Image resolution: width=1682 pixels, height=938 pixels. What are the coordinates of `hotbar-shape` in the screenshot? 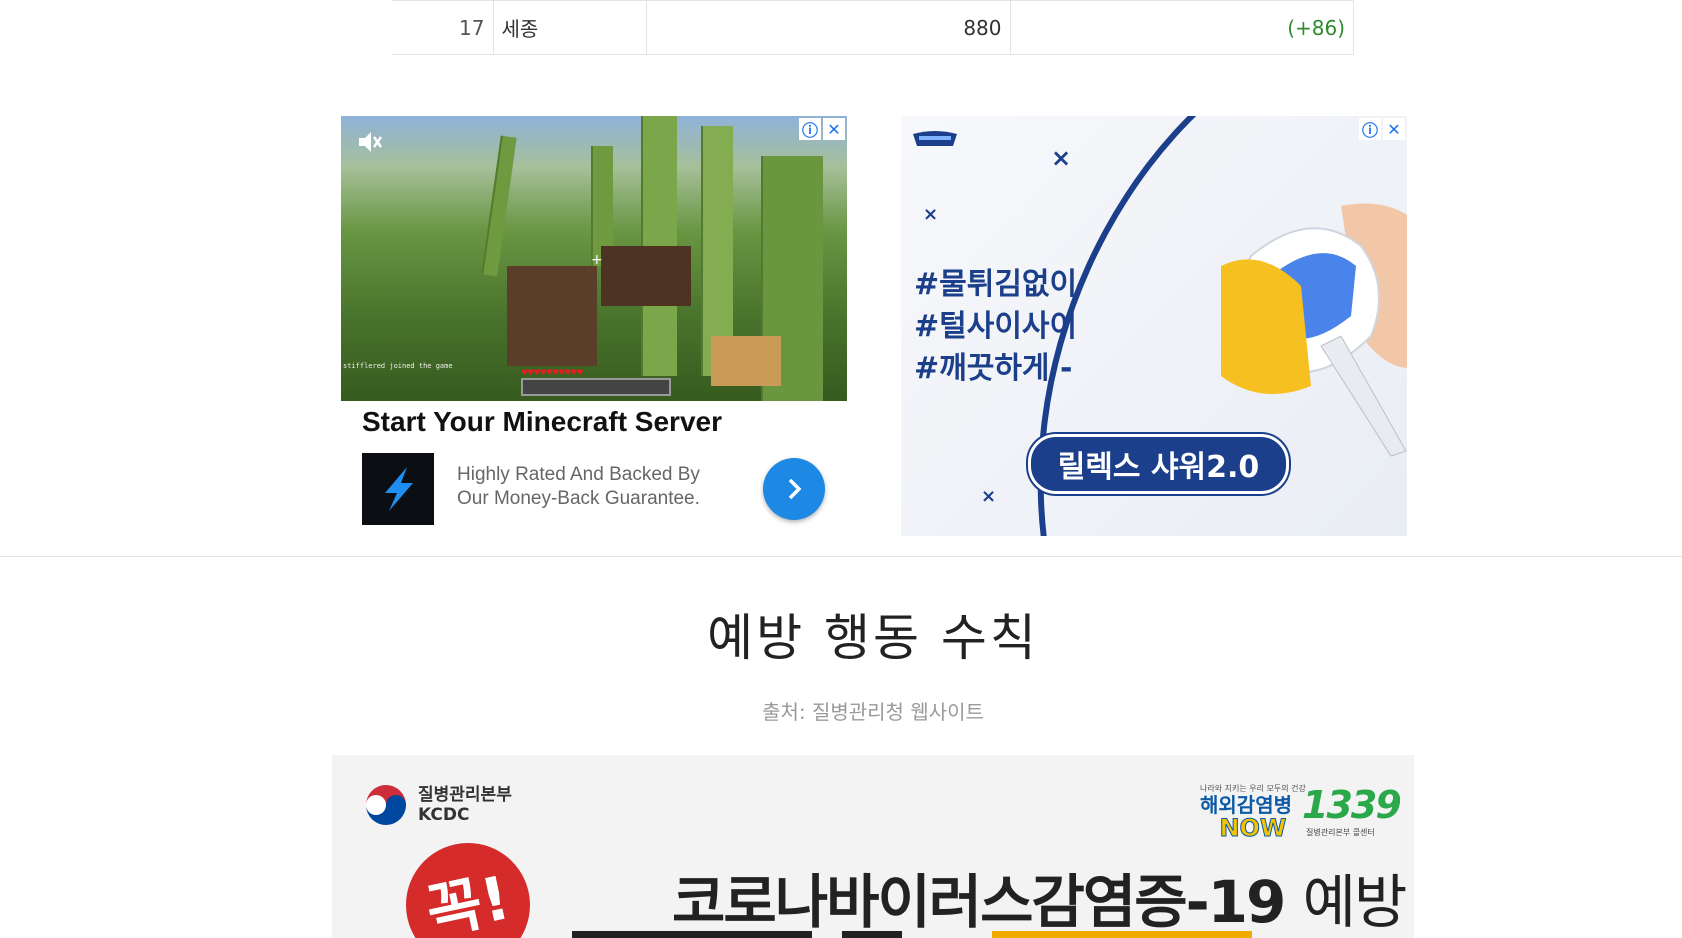 It's located at (596, 387).